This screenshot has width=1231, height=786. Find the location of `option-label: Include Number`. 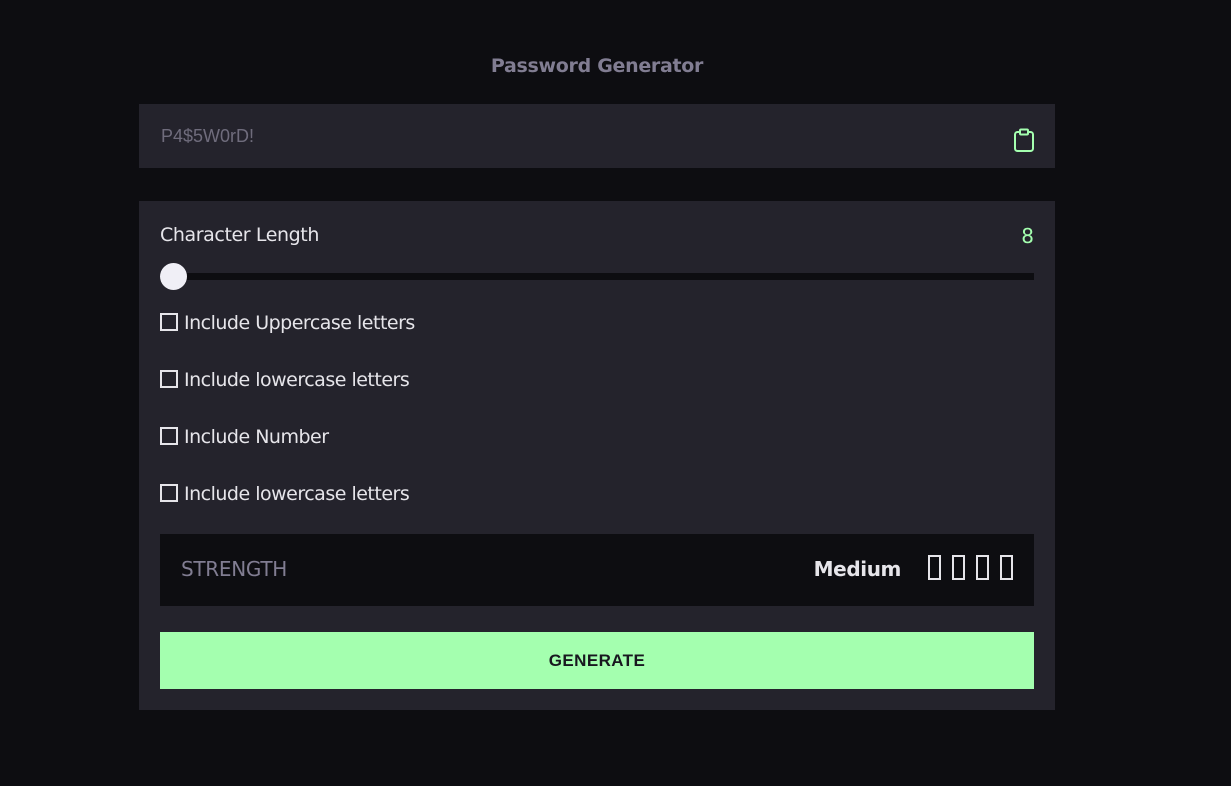

option-label: Include Number is located at coordinates (256, 437).